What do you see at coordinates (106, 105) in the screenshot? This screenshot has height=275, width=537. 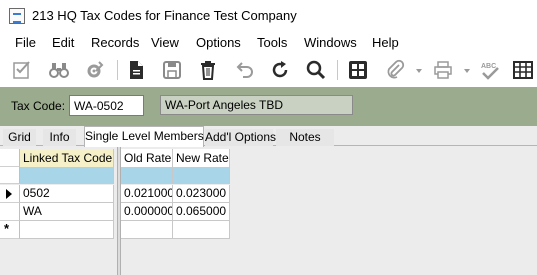 I see `tax-code-input` at bounding box center [106, 105].